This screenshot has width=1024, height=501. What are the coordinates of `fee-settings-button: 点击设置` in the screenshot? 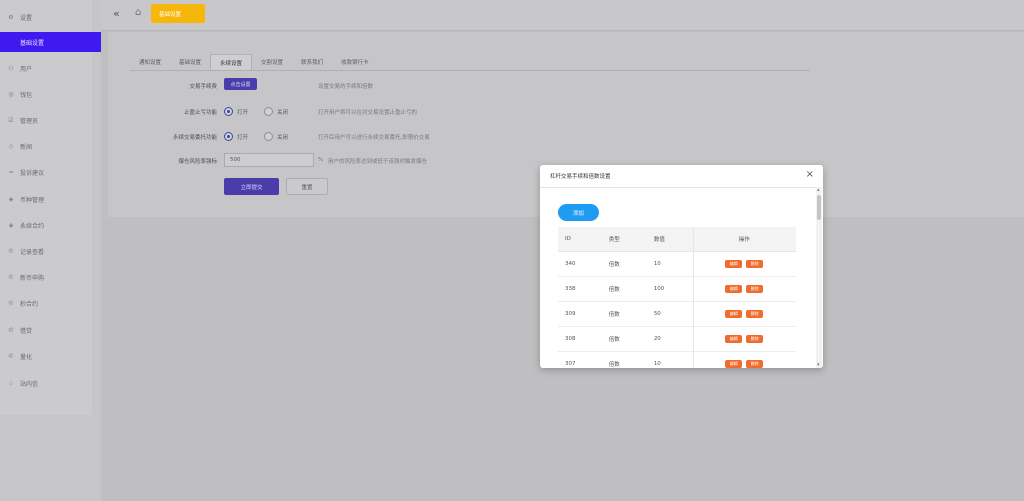 It's located at (240, 84).